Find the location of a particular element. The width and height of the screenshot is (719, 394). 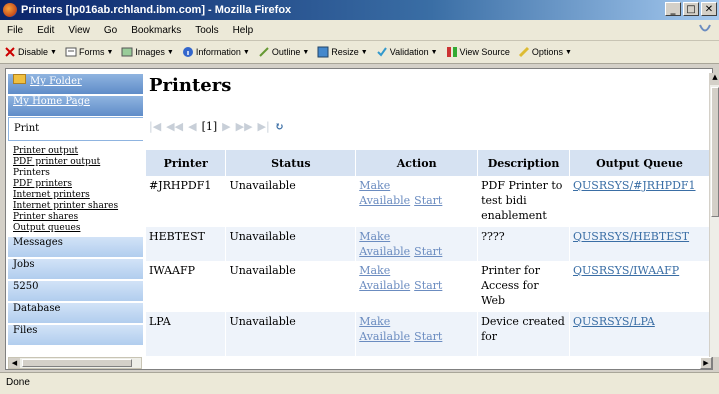

maximize-button: □ is located at coordinates (691, 9).